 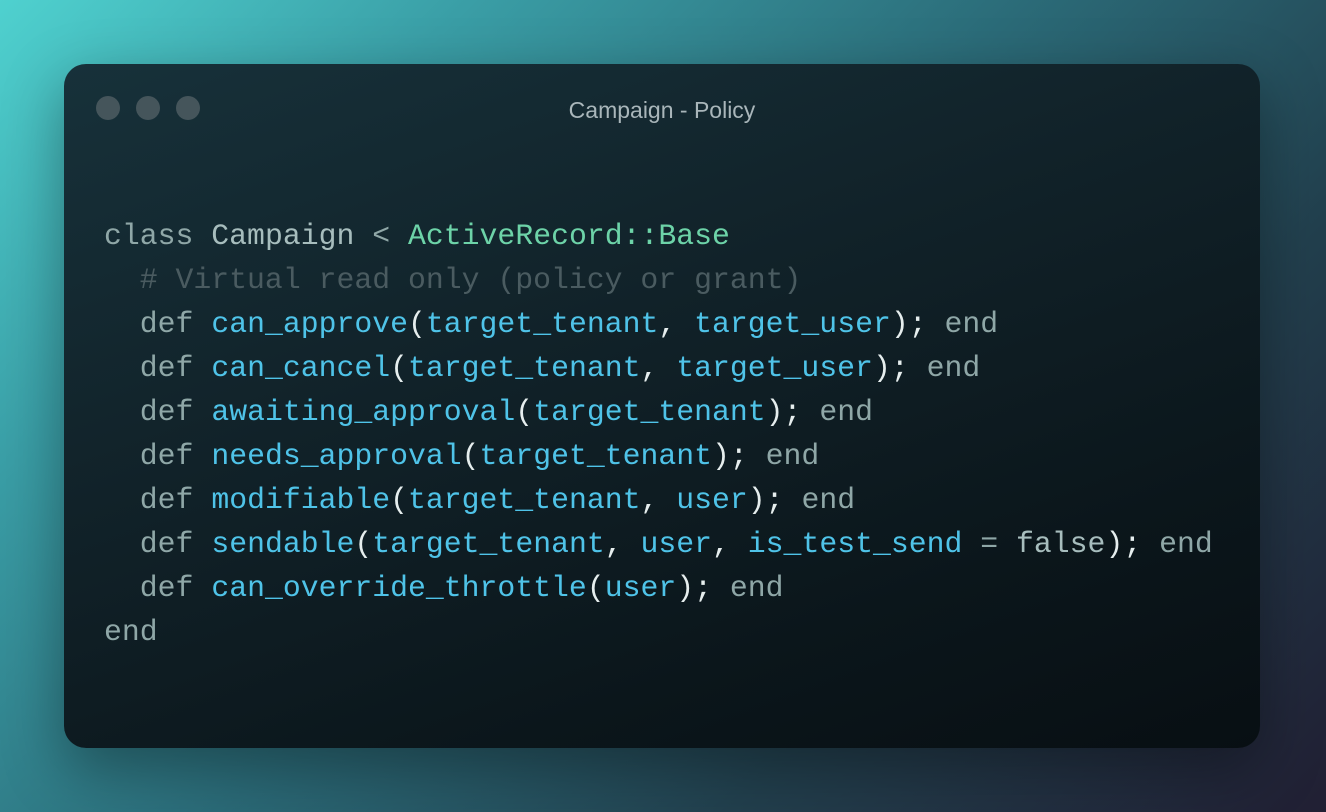 I want to click on default-value: false, so click(x=1061, y=544).